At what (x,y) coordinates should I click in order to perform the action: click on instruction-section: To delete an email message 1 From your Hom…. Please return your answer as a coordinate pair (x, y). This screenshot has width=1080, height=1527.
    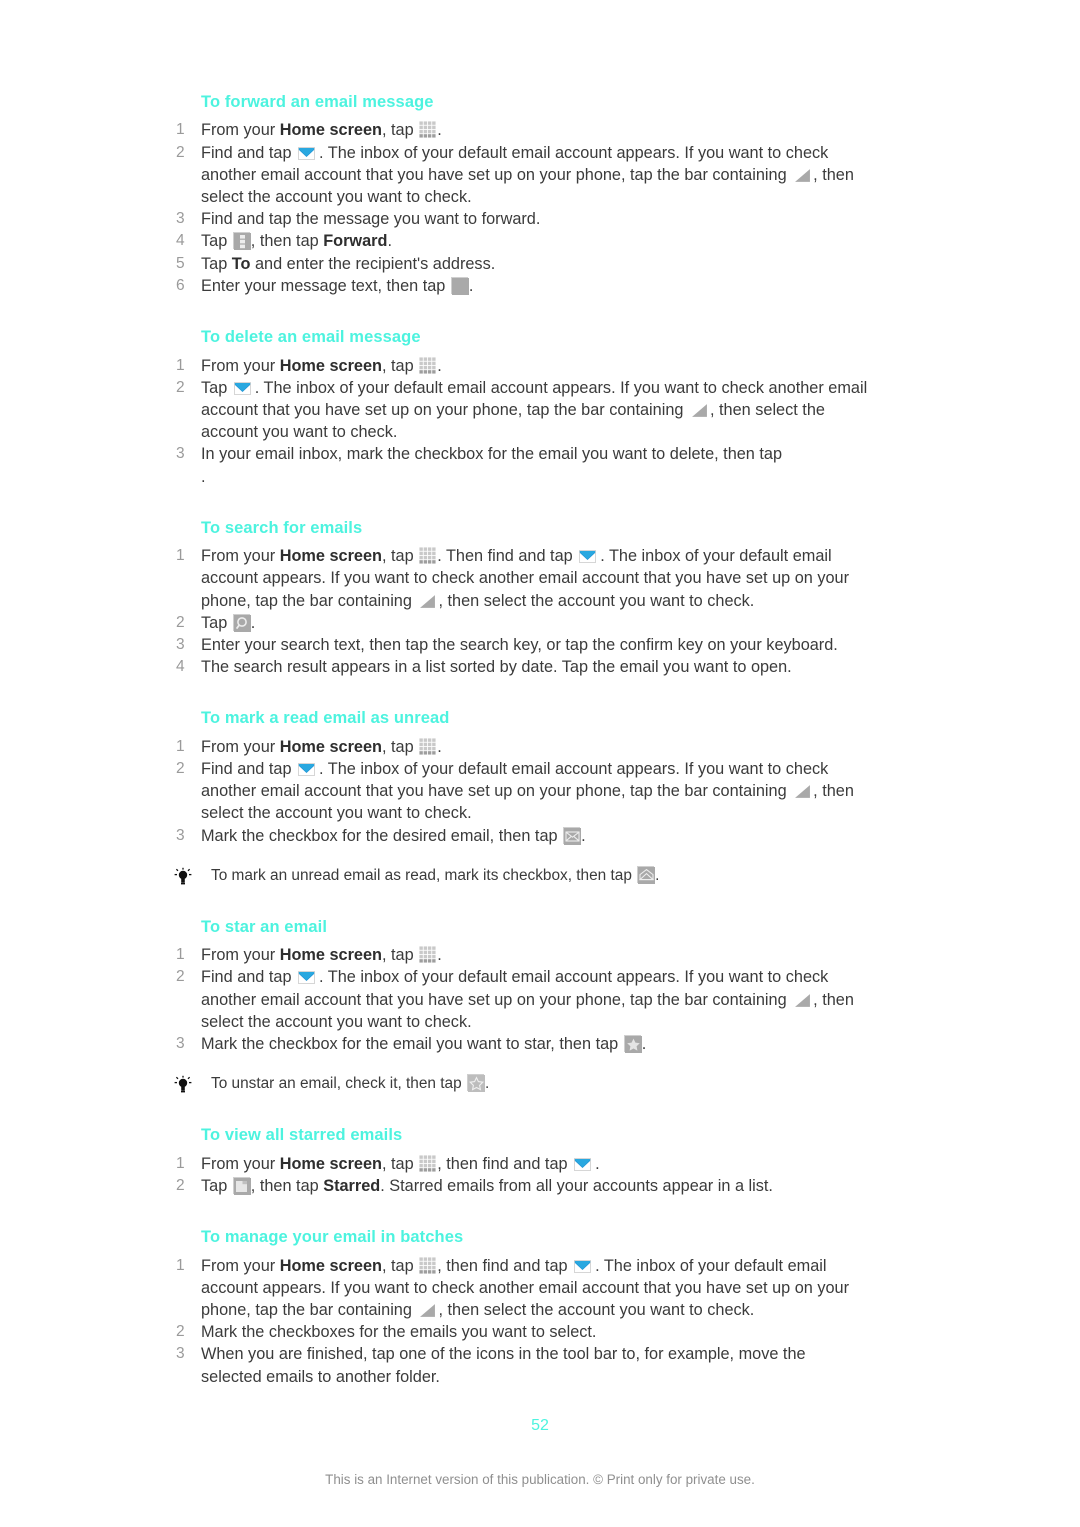
    Looking at the image, I should click on (520, 407).